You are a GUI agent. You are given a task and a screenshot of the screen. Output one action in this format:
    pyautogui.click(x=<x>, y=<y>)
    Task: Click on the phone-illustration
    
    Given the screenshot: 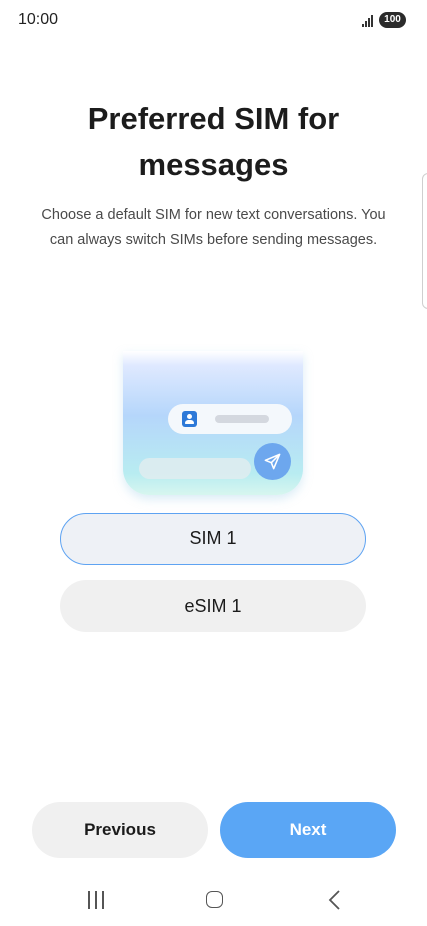 What is the action you would take?
    pyautogui.click(x=213, y=423)
    